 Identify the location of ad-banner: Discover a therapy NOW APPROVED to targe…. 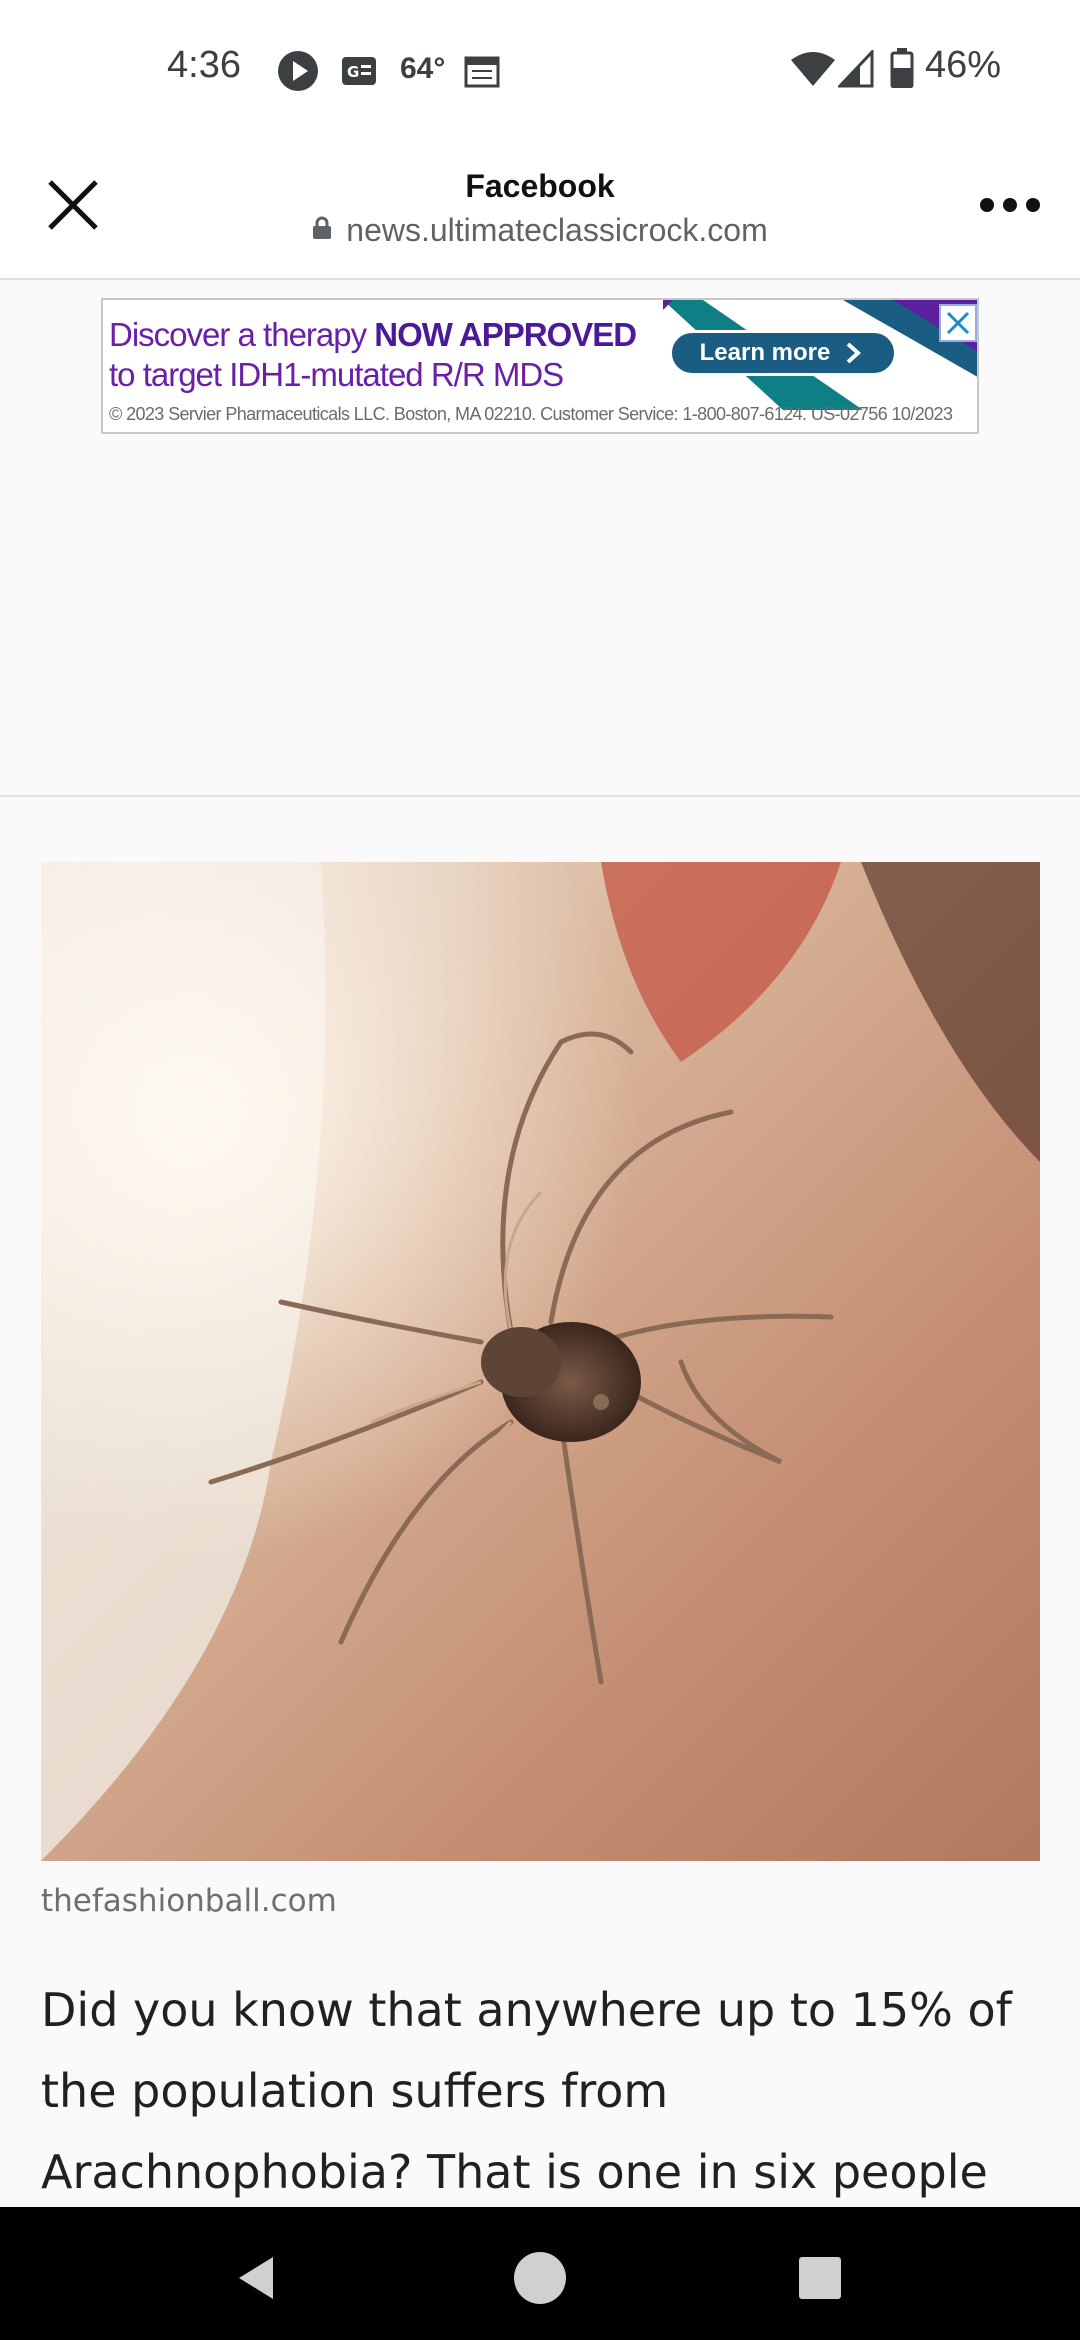
(540, 366).